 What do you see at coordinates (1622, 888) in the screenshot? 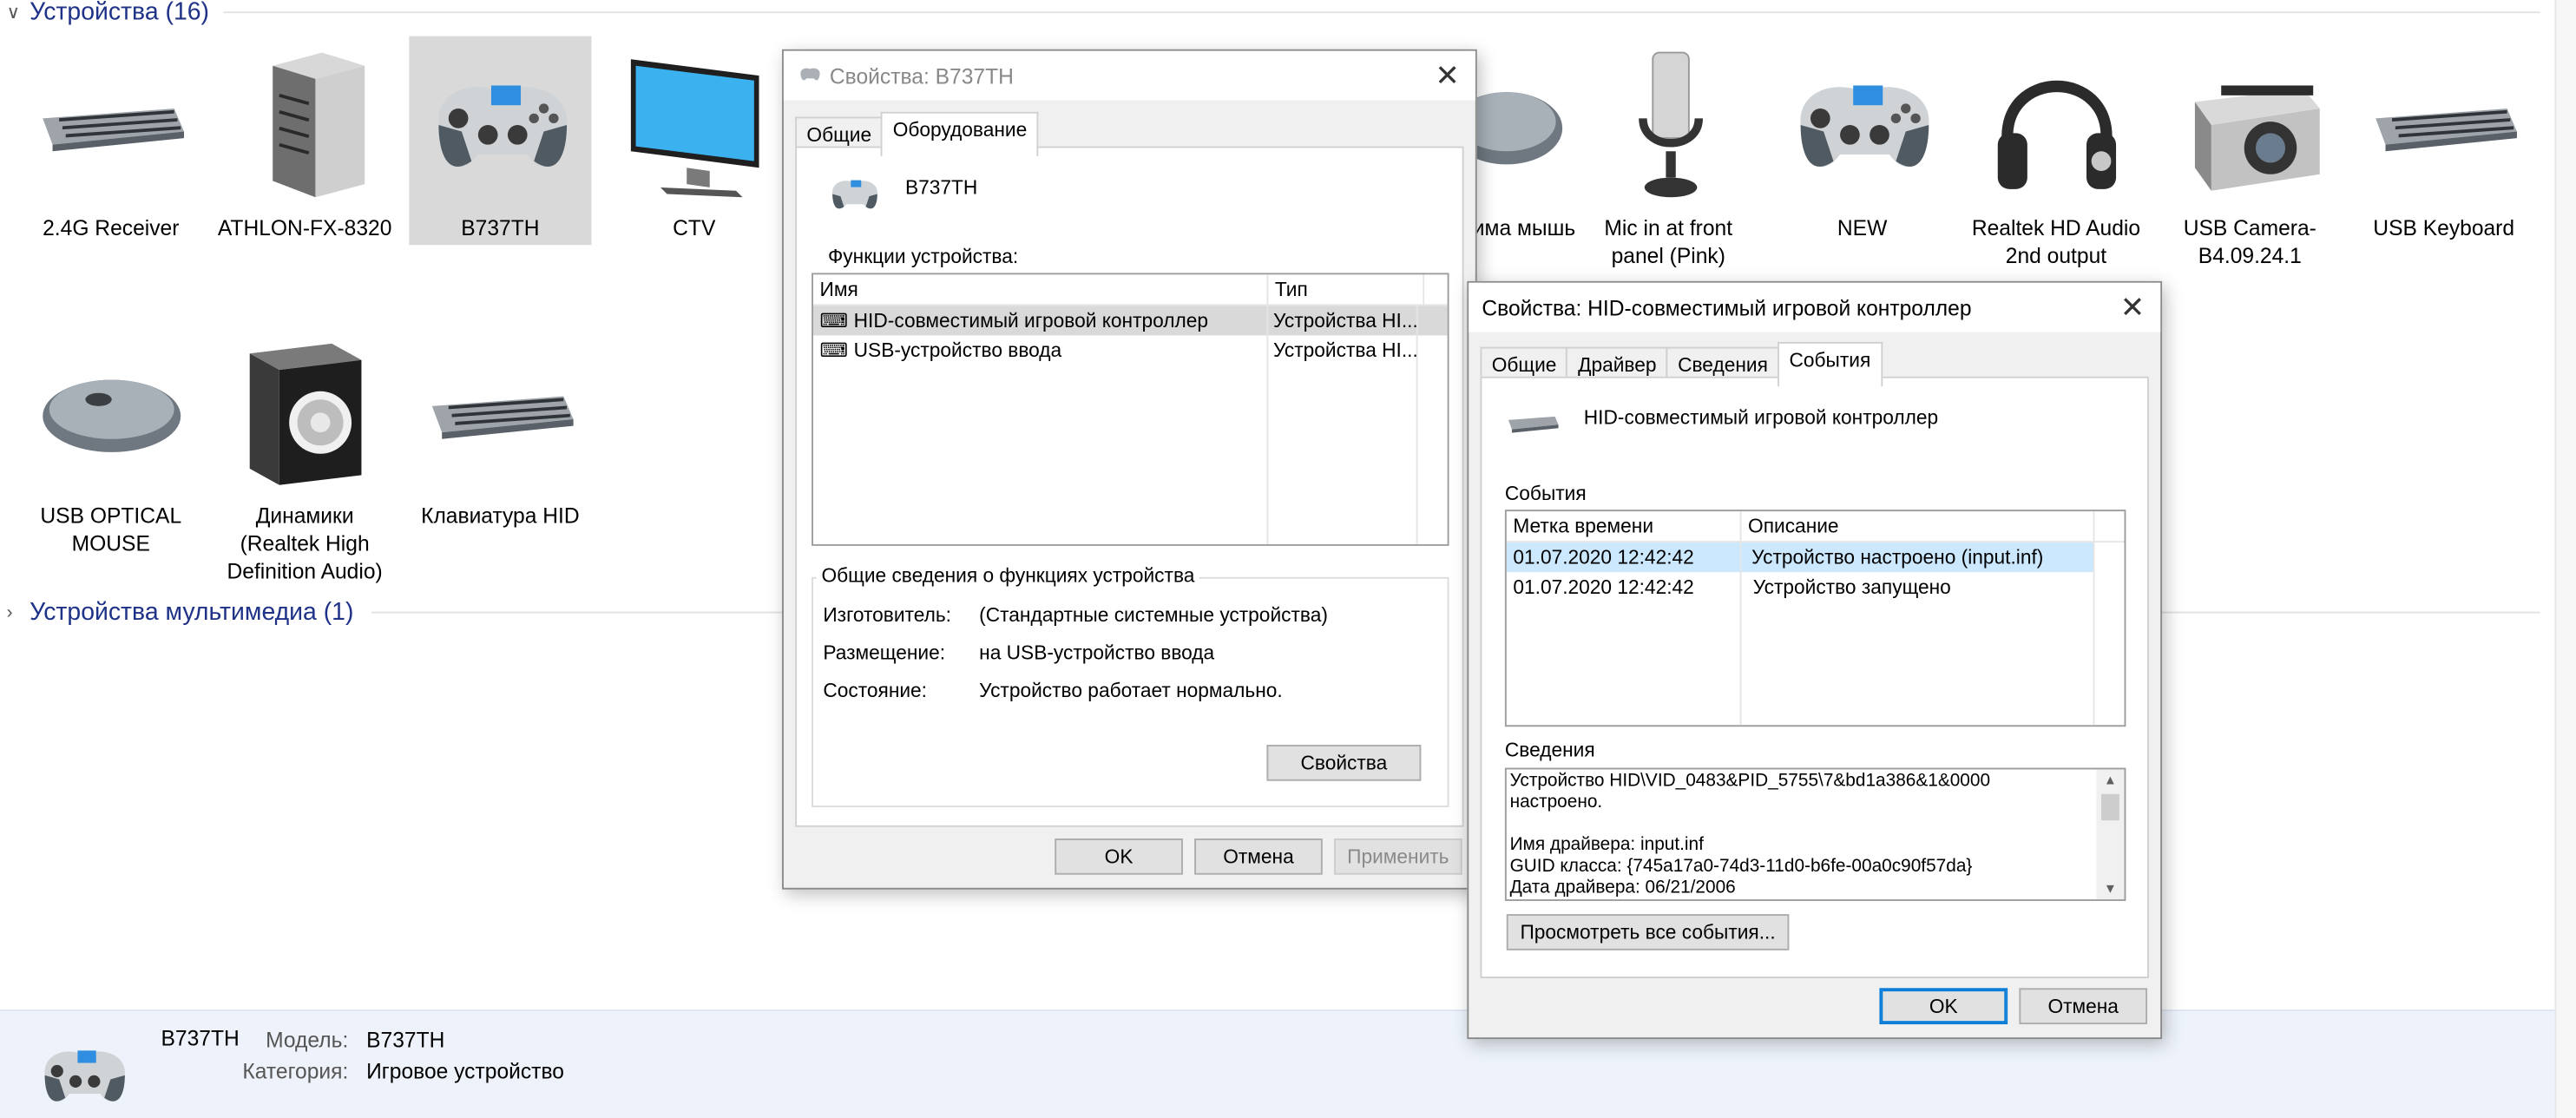
I see `details-line: Дата драйвера: 06/21/2006` at bounding box center [1622, 888].